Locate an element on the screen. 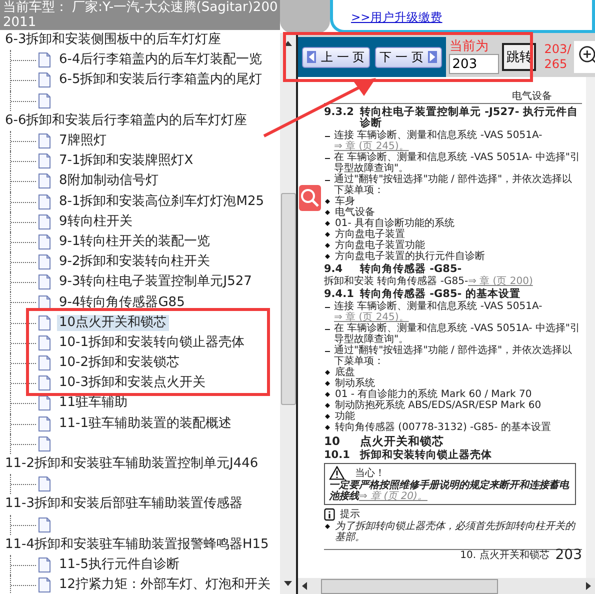  section-heading: 转向角传感器 -G85- 的基本设置 is located at coordinates (440, 294).